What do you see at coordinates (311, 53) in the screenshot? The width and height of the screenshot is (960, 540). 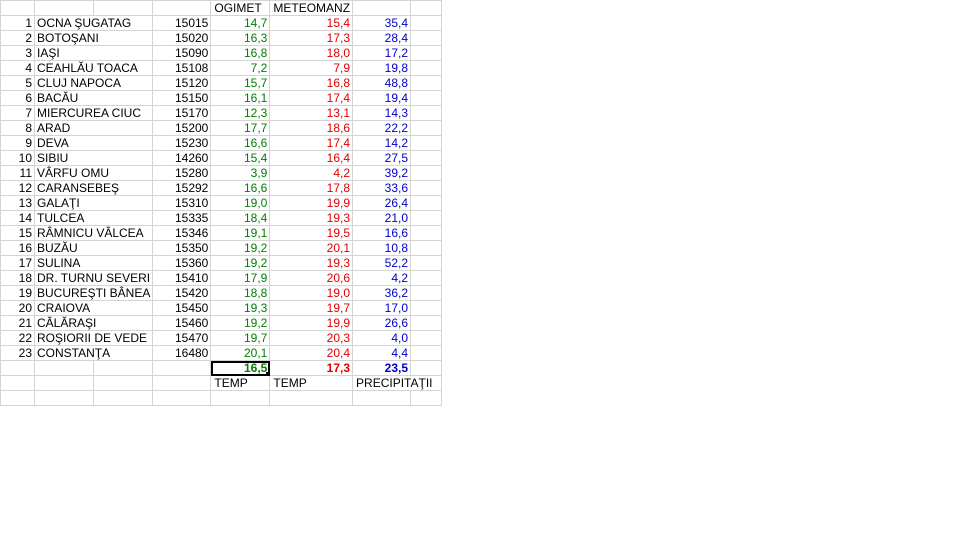 I see `meteomanz-temp-cell: 18,0` at bounding box center [311, 53].